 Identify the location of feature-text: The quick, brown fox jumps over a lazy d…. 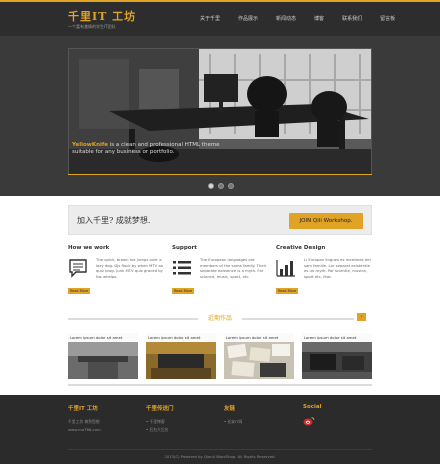
(130, 268).